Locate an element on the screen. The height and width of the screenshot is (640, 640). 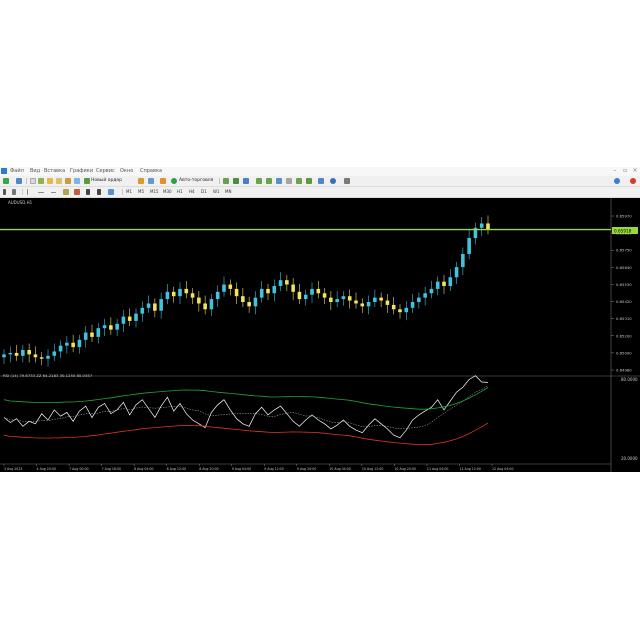
auto-scroll-icon is located at coordinates (299, 181).